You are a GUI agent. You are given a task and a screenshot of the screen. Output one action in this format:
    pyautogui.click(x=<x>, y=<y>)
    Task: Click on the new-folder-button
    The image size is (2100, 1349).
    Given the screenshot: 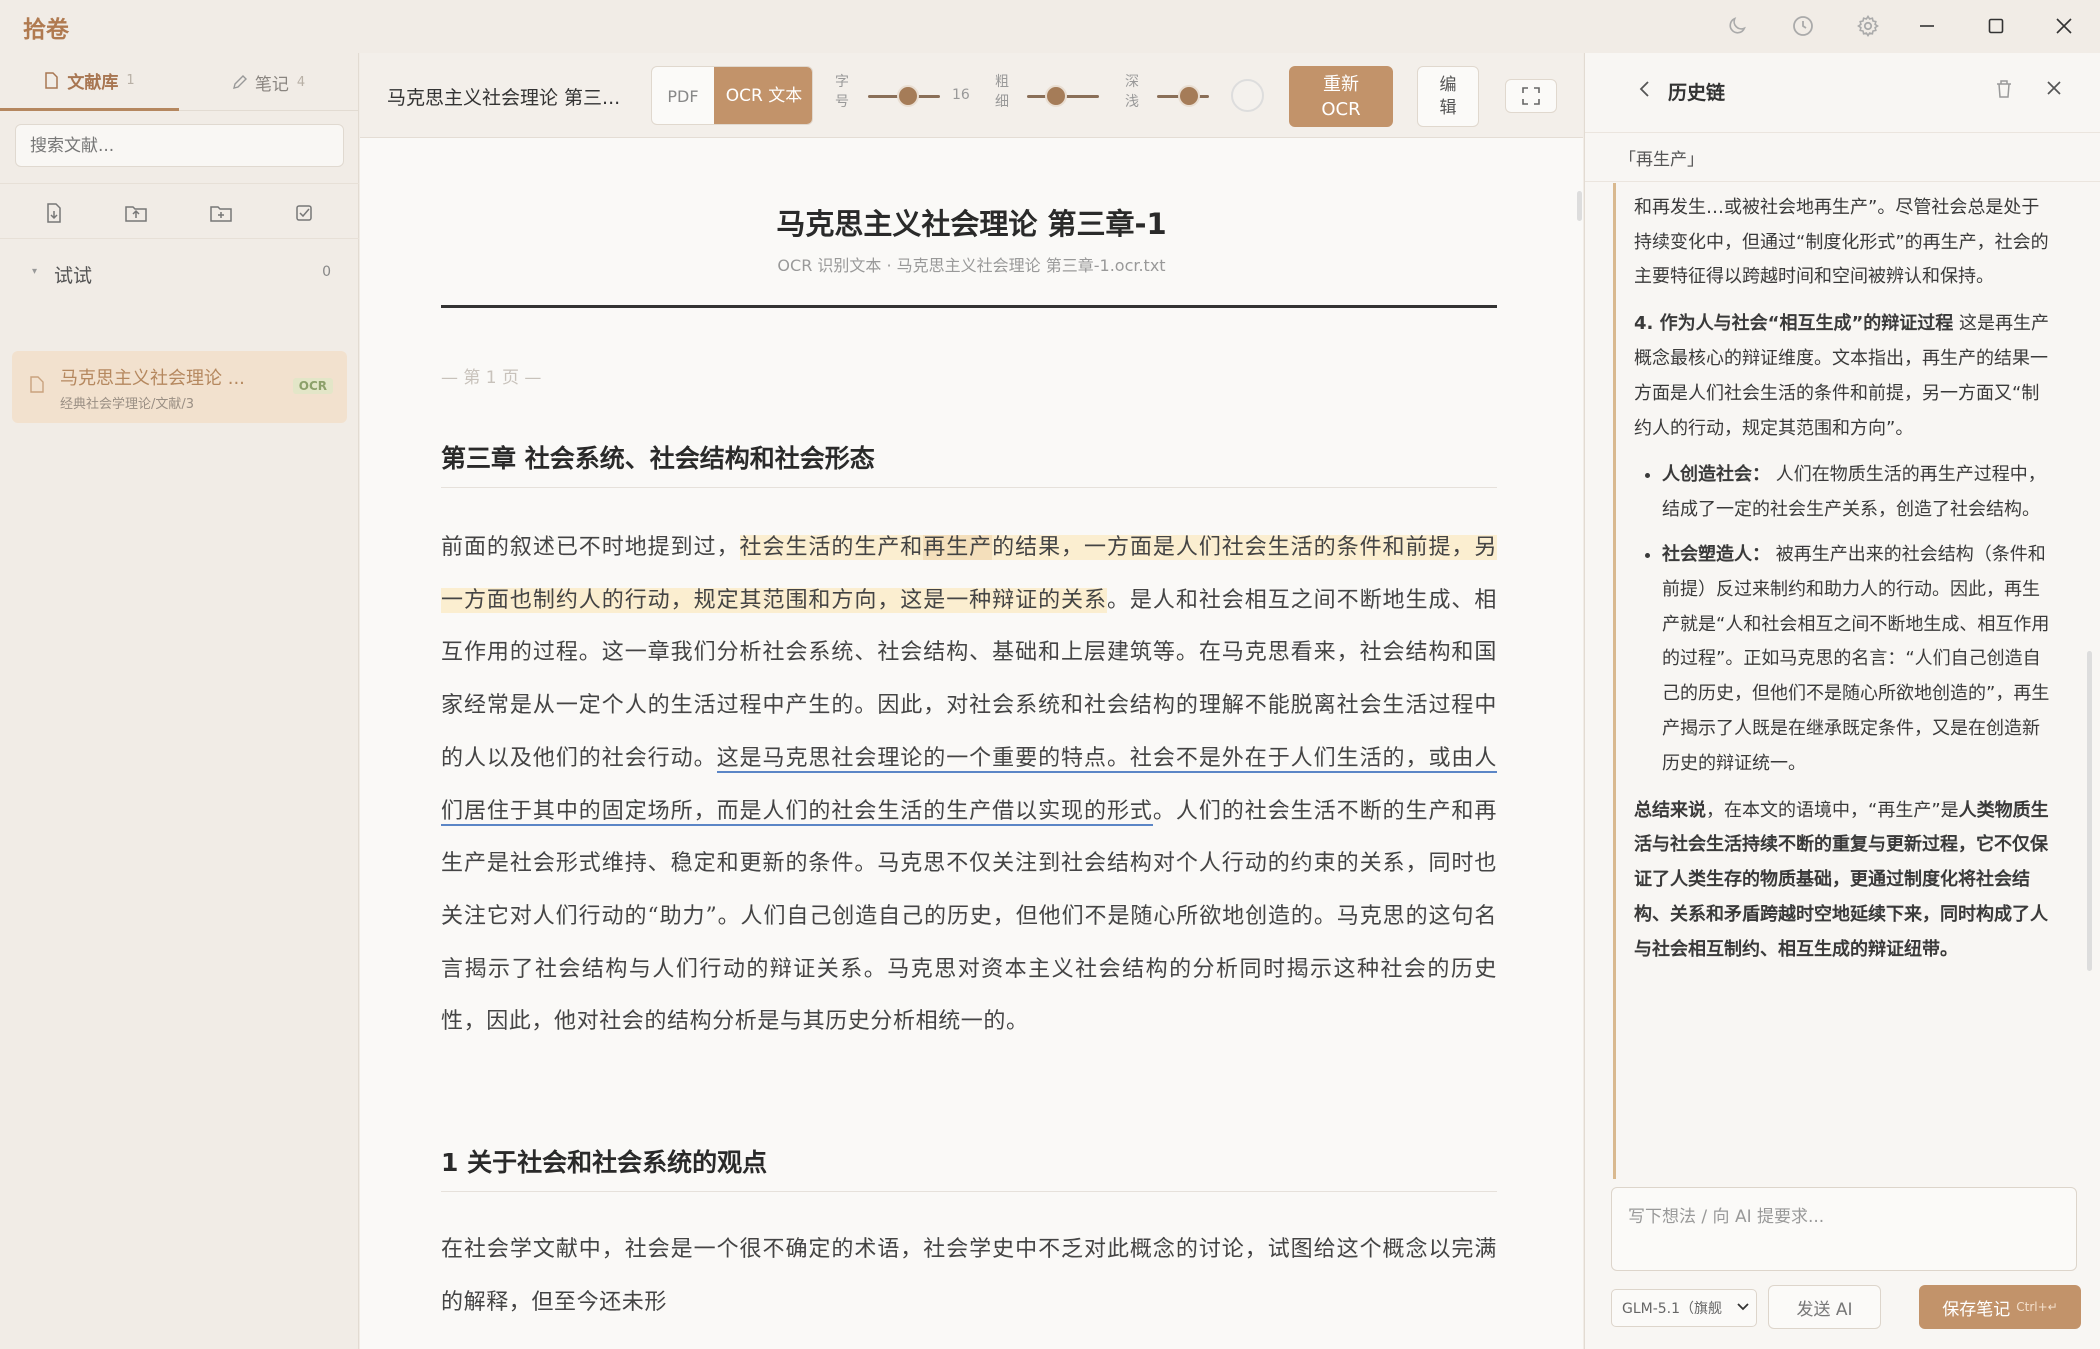 What is the action you would take?
    pyautogui.click(x=221, y=213)
    